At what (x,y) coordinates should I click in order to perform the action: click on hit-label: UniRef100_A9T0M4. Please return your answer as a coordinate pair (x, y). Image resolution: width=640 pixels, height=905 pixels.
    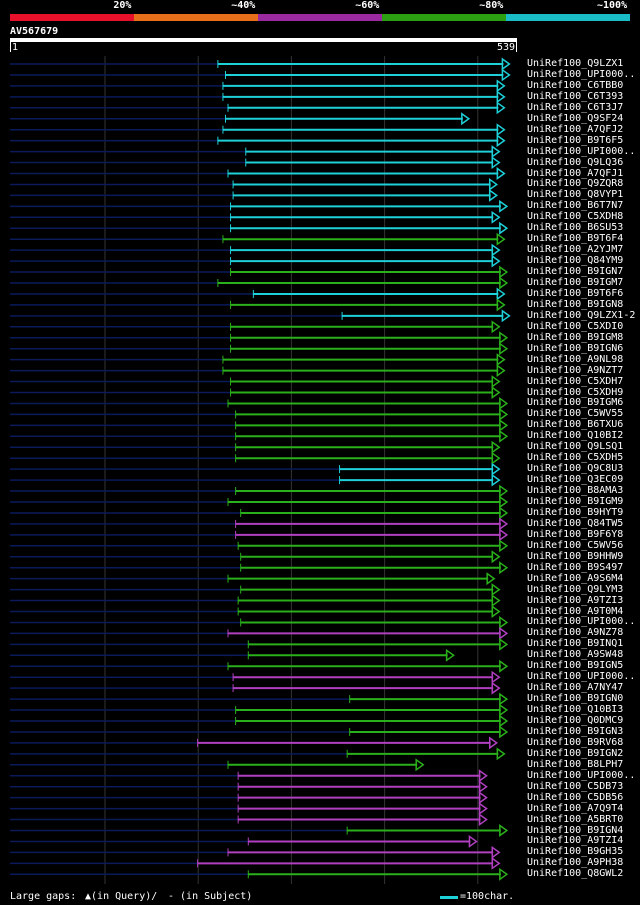
    Looking at the image, I should click on (575, 611).